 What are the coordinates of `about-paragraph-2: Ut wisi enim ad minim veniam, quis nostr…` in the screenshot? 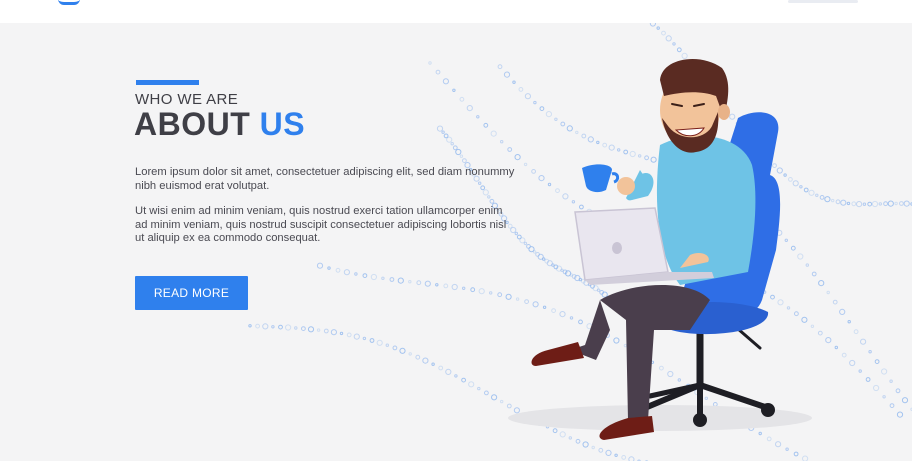 It's located at (321, 224).